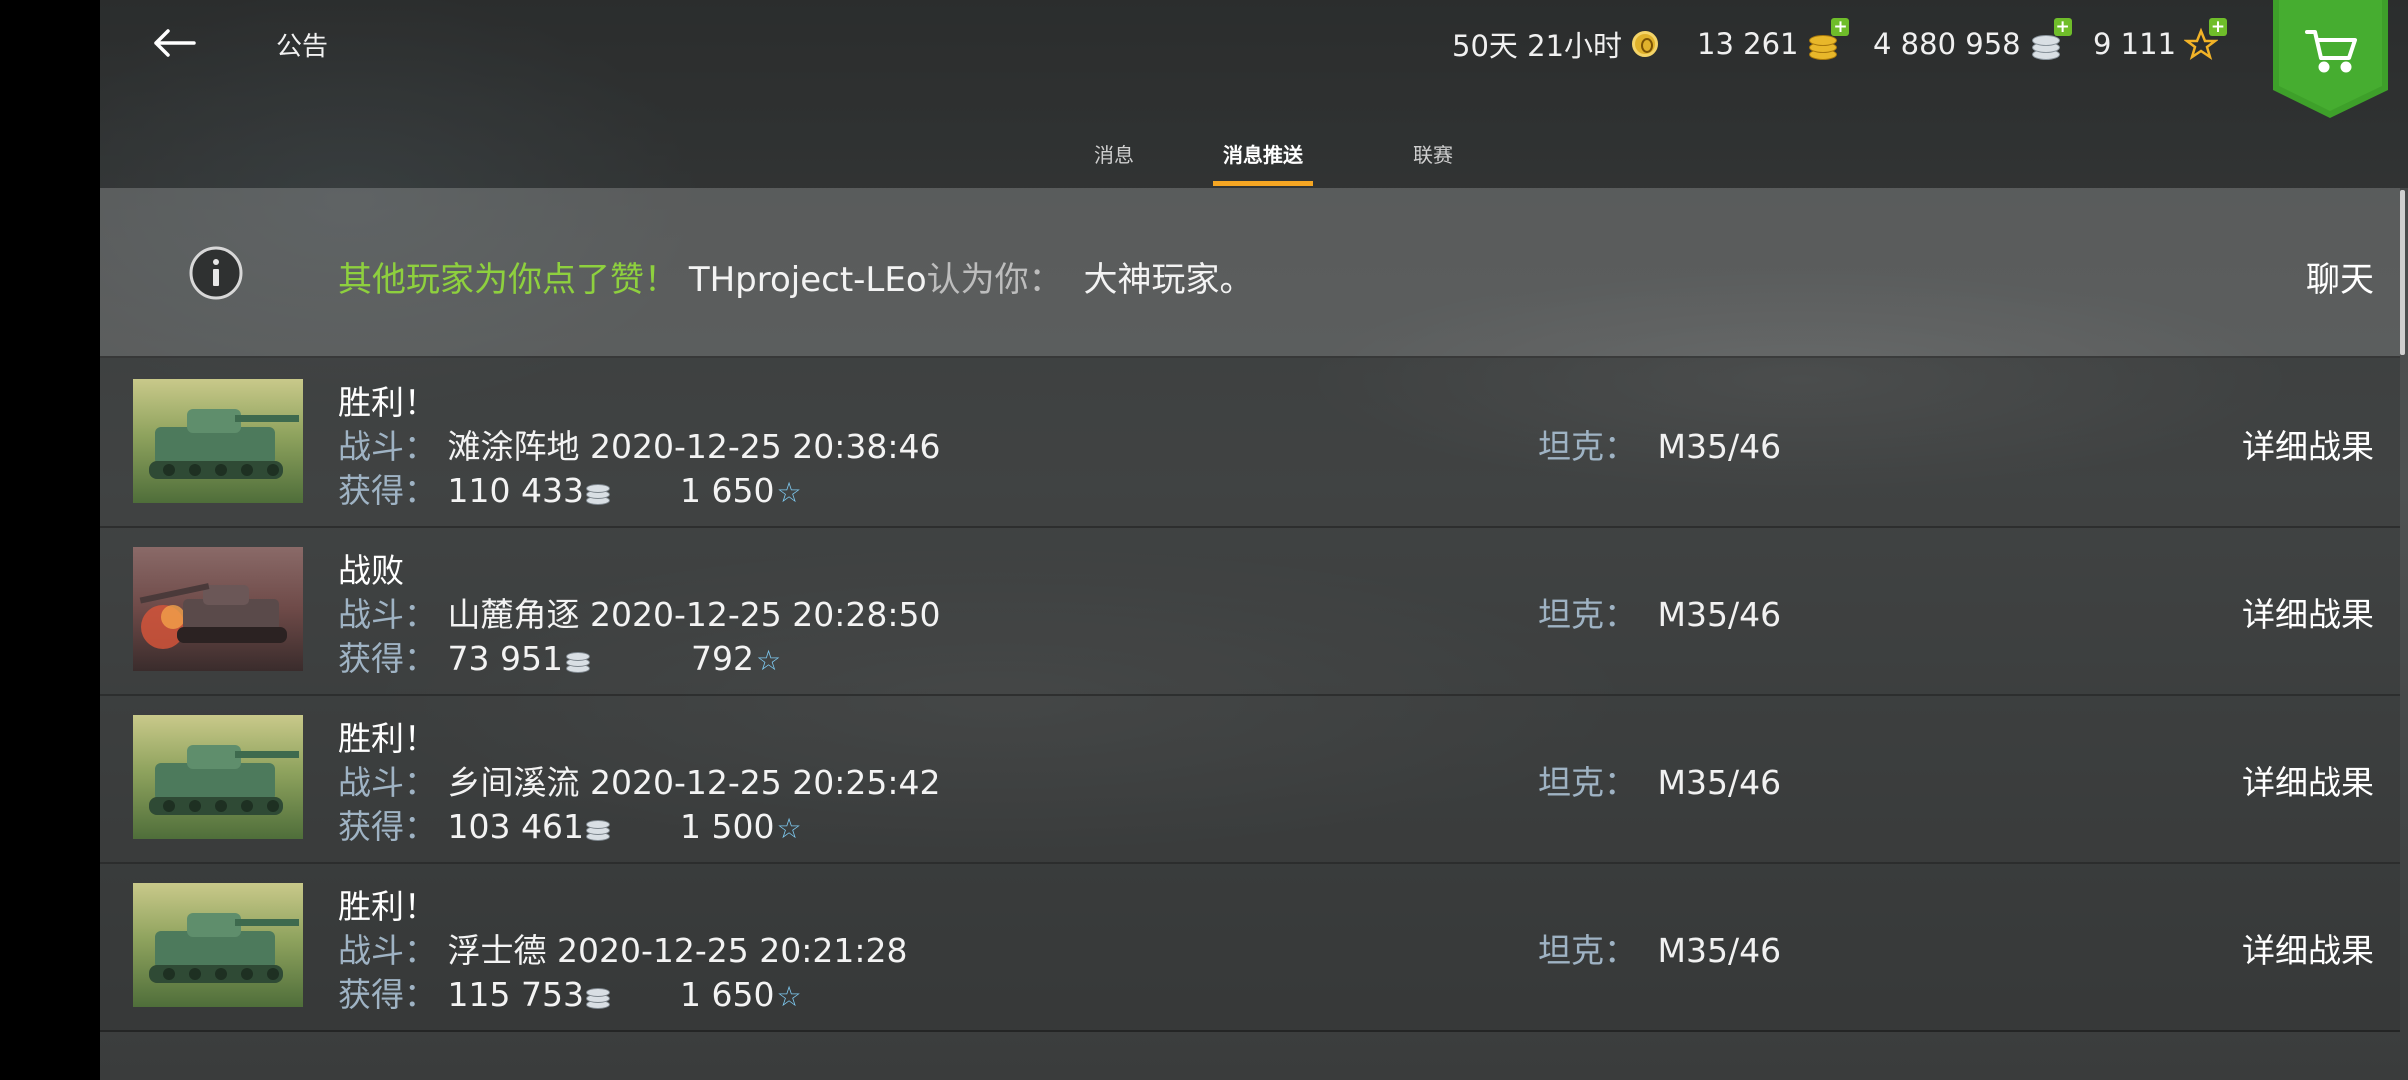 Image resolution: width=2408 pixels, height=1080 pixels. I want to click on tab-label: 联赛, so click(1433, 155).